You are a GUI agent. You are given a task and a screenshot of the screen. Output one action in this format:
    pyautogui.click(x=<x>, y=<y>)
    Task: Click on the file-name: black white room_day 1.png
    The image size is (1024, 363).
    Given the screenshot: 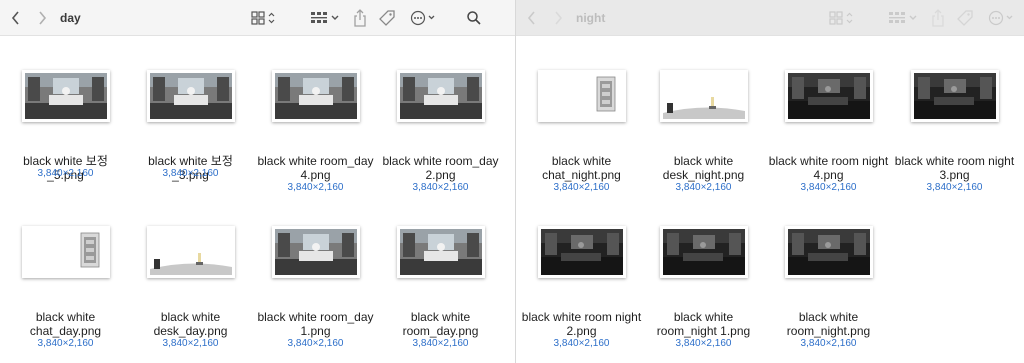 What is the action you would take?
    pyautogui.click(x=315, y=324)
    